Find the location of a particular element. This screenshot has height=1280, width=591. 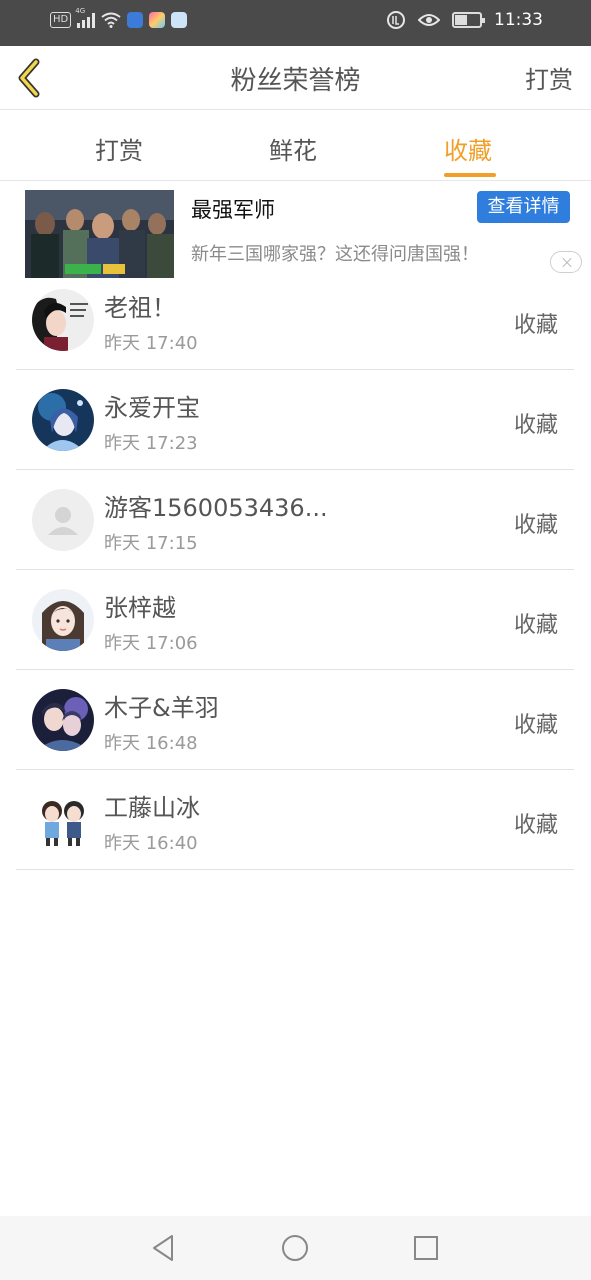

network-type: 4G is located at coordinates (80, 11).